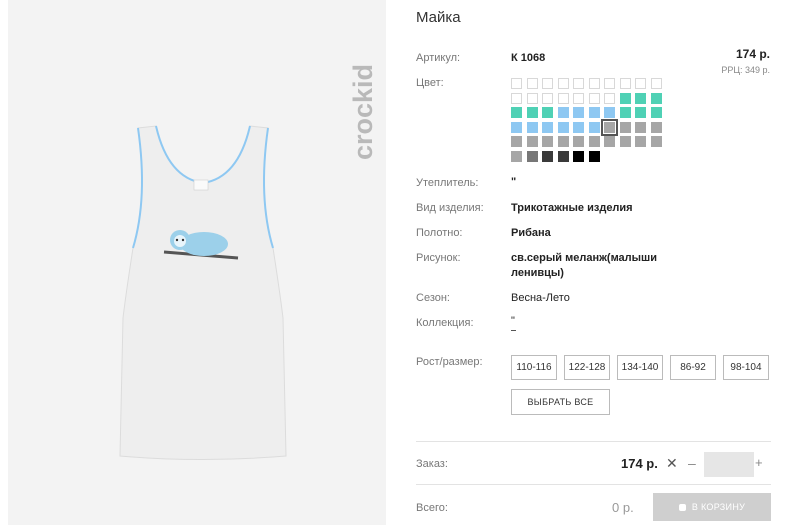  What do you see at coordinates (560, 402) in the screenshot?
I see `select-all-button: ВЫБРАТЬ ВСЕ` at bounding box center [560, 402].